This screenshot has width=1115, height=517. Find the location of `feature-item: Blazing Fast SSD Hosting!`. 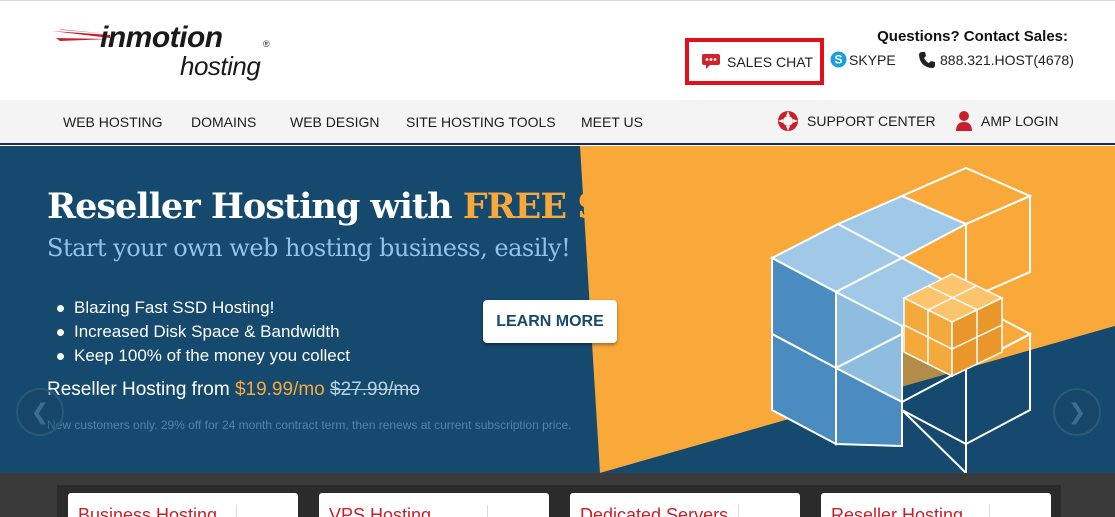

feature-item: Blazing Fast SSD Hosting! is located at coordinates (202, 308).